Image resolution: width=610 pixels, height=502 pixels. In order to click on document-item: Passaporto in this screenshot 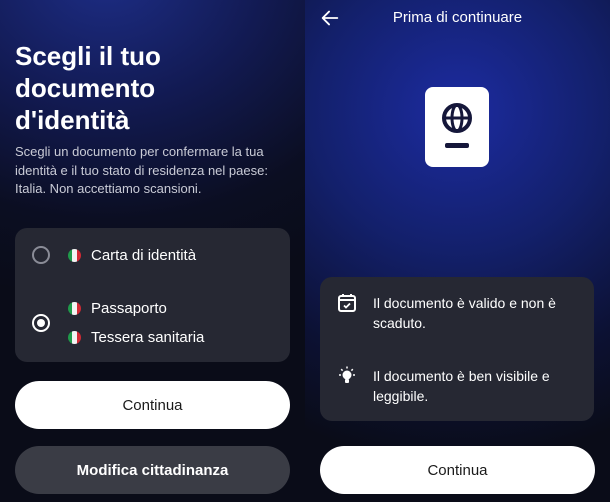, I will do `click(117, 308)`.